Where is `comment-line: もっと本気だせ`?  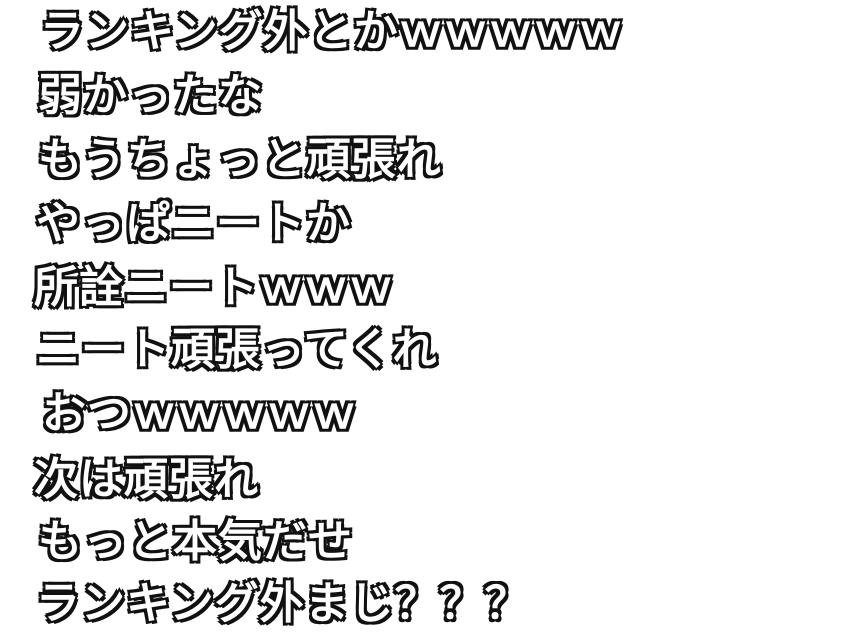 comment-line: もっと本気だせ is located at coordinates (195, 541).